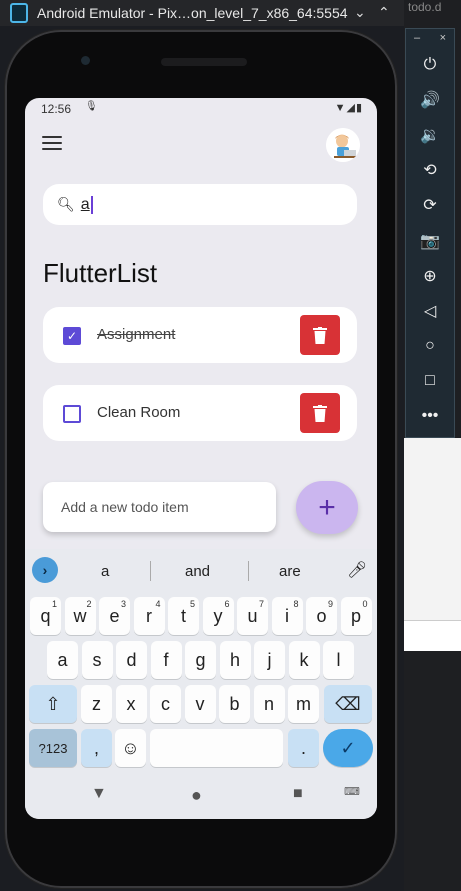 Image resolution: width=461 pixels, height=891 pixels. Describe the element at coordinates (430, 240) in the screenshot. I see `camera-icon: 📷` at that location.